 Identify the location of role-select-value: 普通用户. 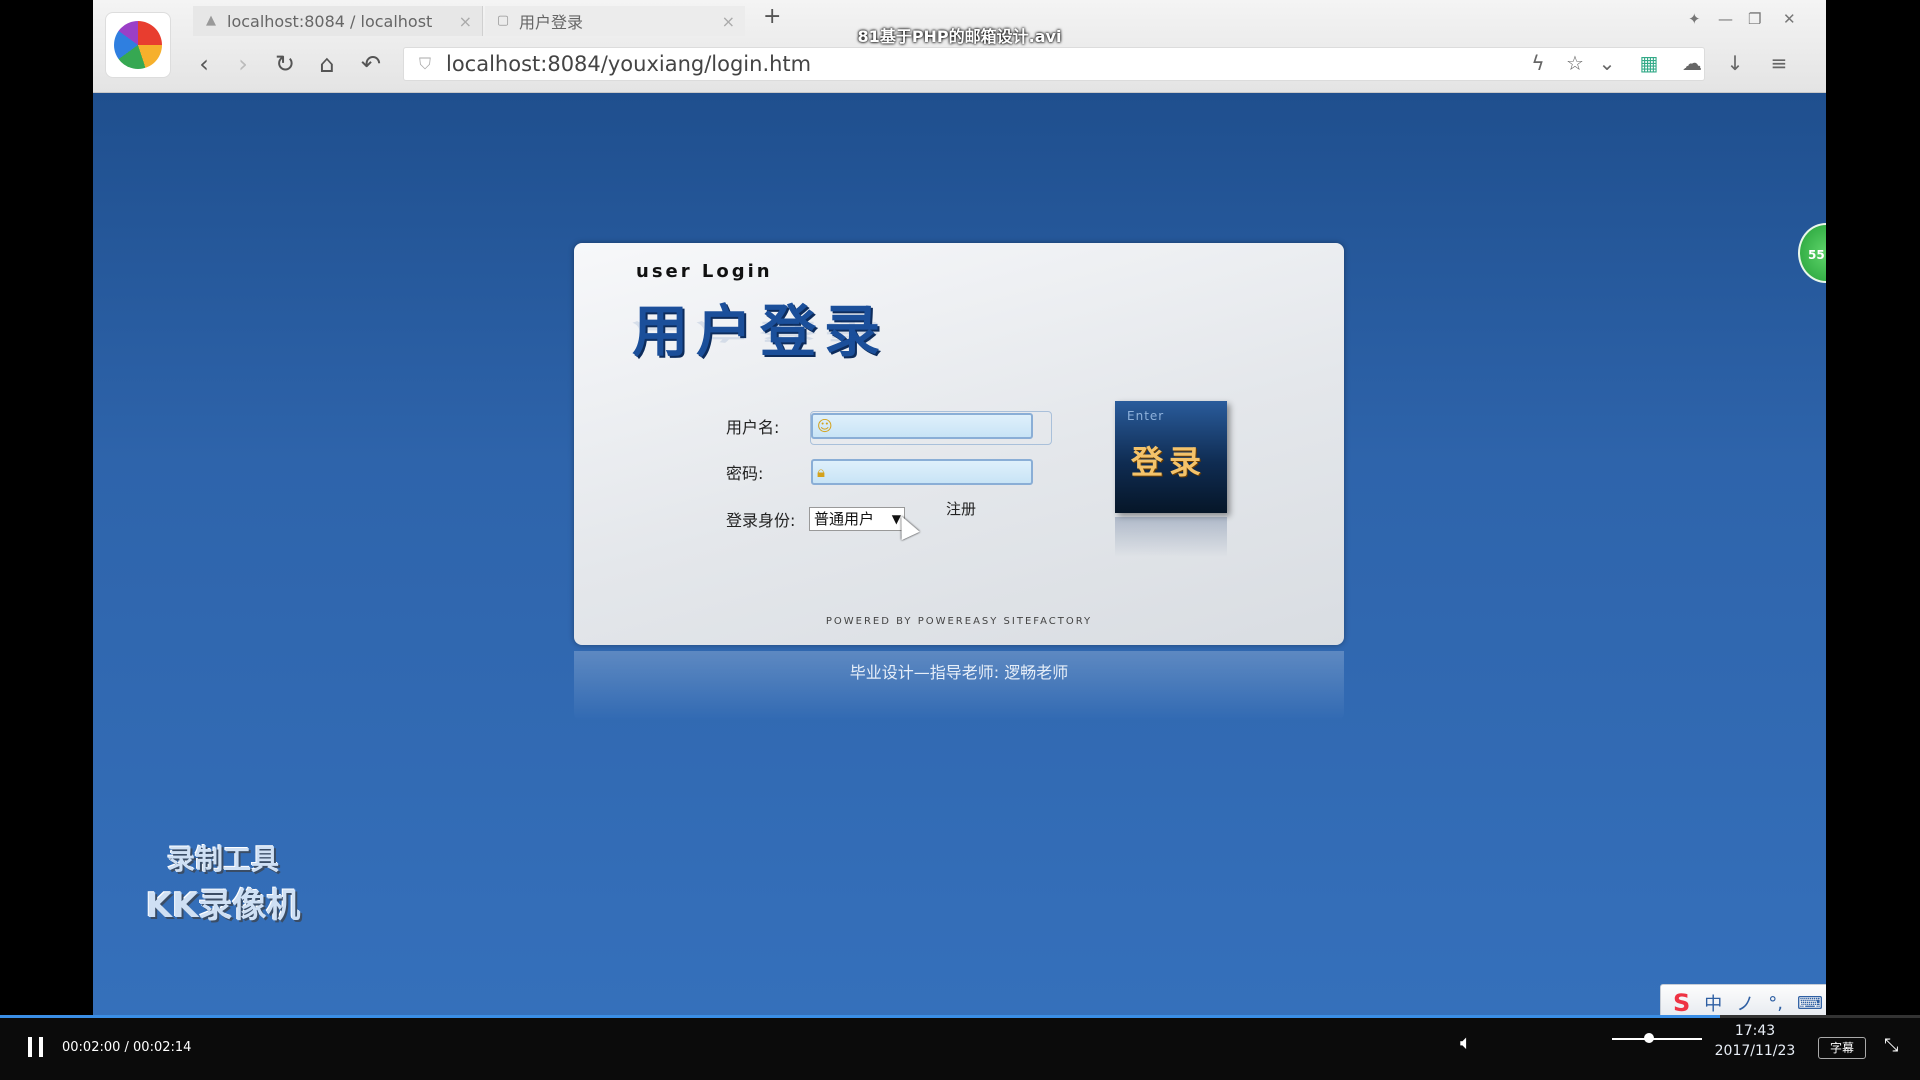
(844, 519).